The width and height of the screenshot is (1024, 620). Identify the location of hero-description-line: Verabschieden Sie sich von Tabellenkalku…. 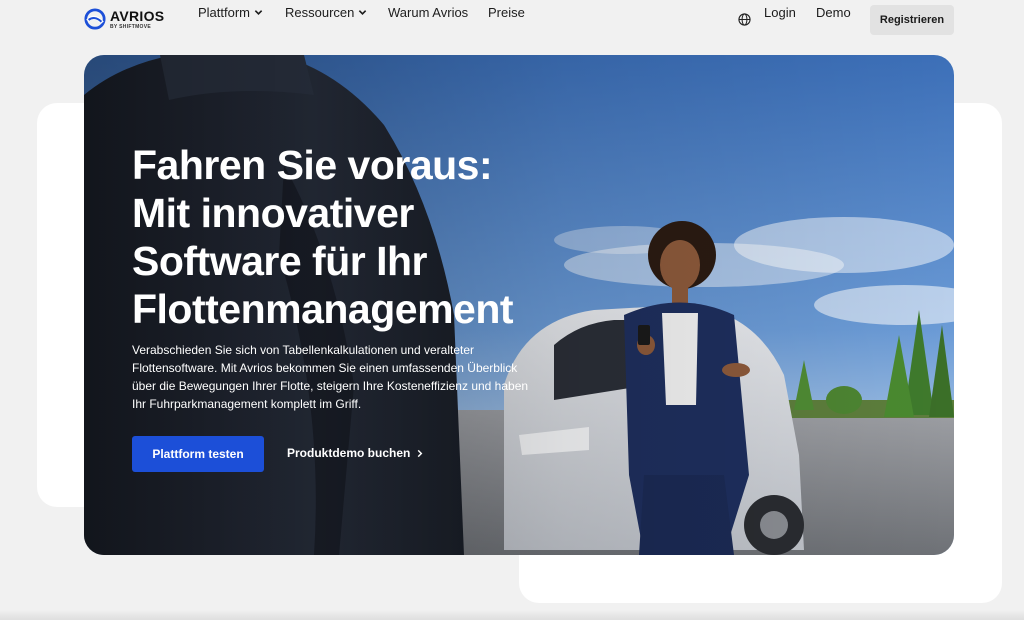
(303, 350).